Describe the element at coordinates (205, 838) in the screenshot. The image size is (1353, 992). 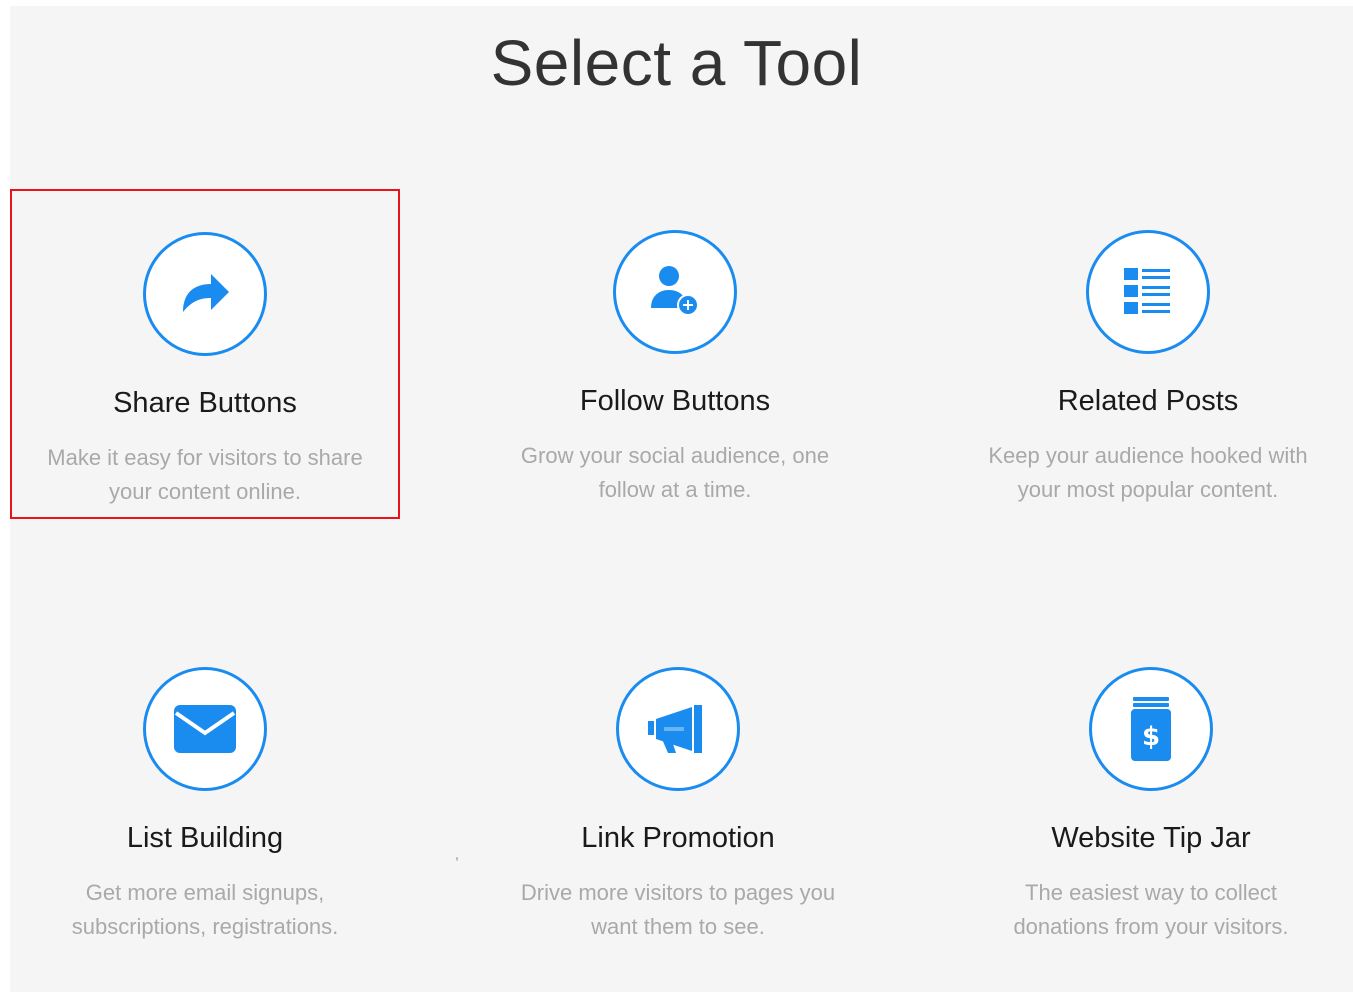
I see `tool-name: List Building` at that location.